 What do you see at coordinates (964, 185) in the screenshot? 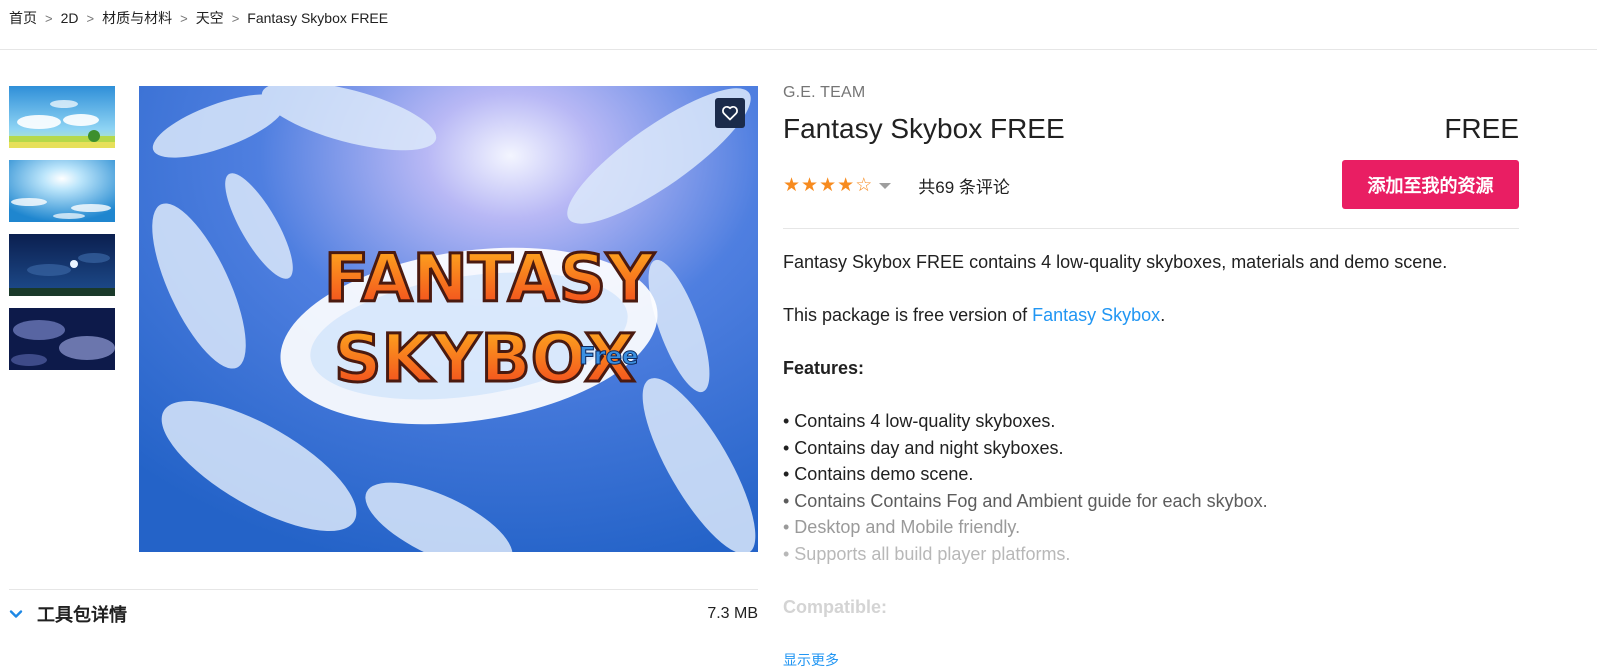
I see `review-count: 共69 条评论` at bounding box center [964, 185].